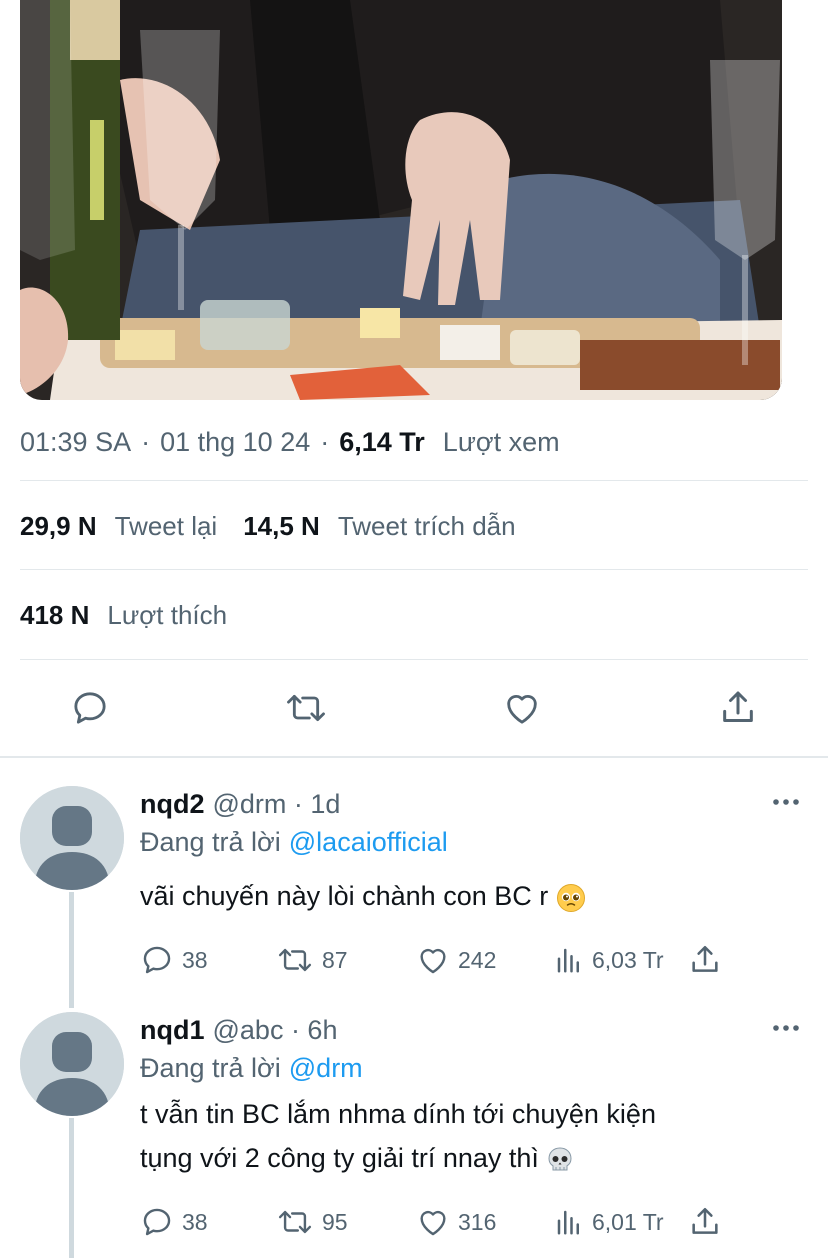 This screenshot has width=828, height=1258. I want to click on reply-text-line-2: tụng với 2 công ty giải trí nnay thì, so click(339, 1158).